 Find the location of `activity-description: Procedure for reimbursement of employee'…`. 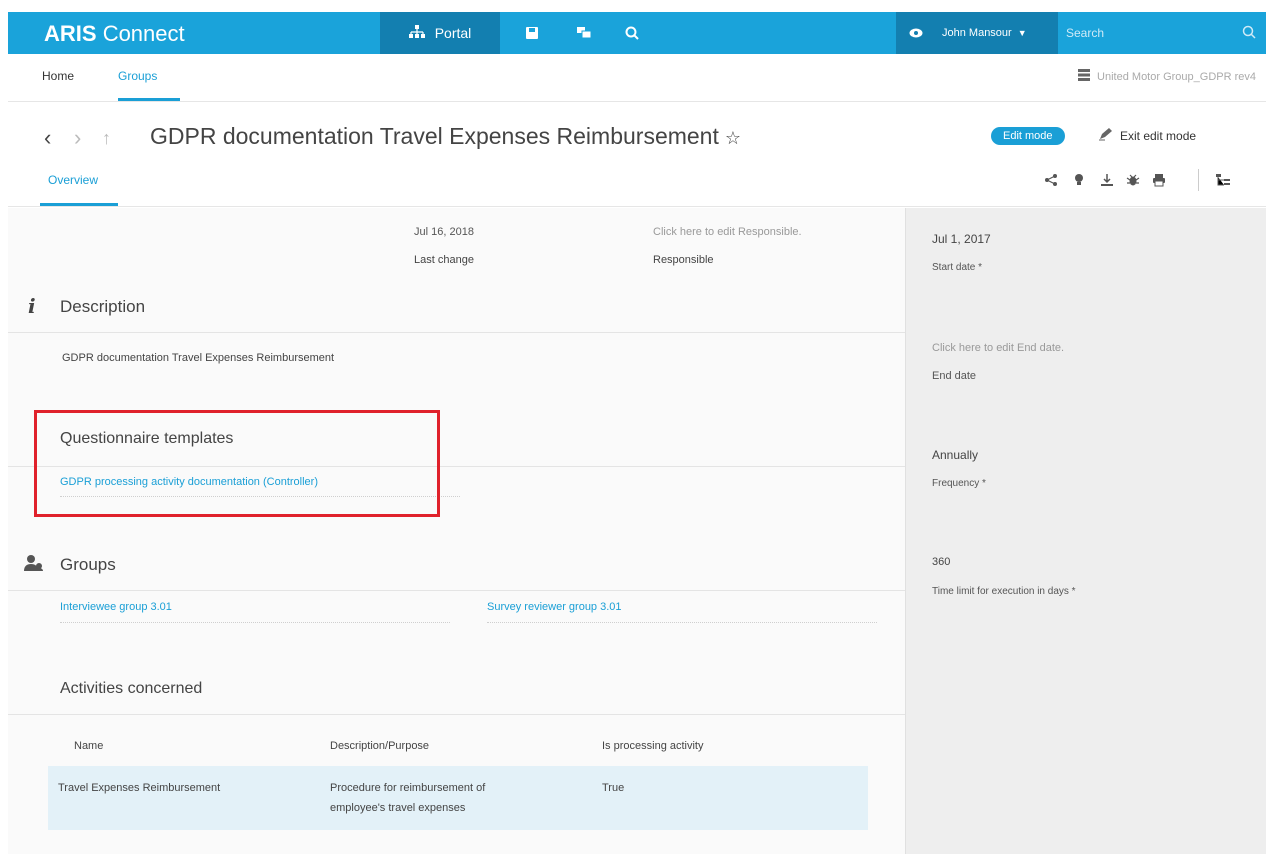

activity-description: Procedure for reimbursement of employee'… is located at coordinates (456, 798).